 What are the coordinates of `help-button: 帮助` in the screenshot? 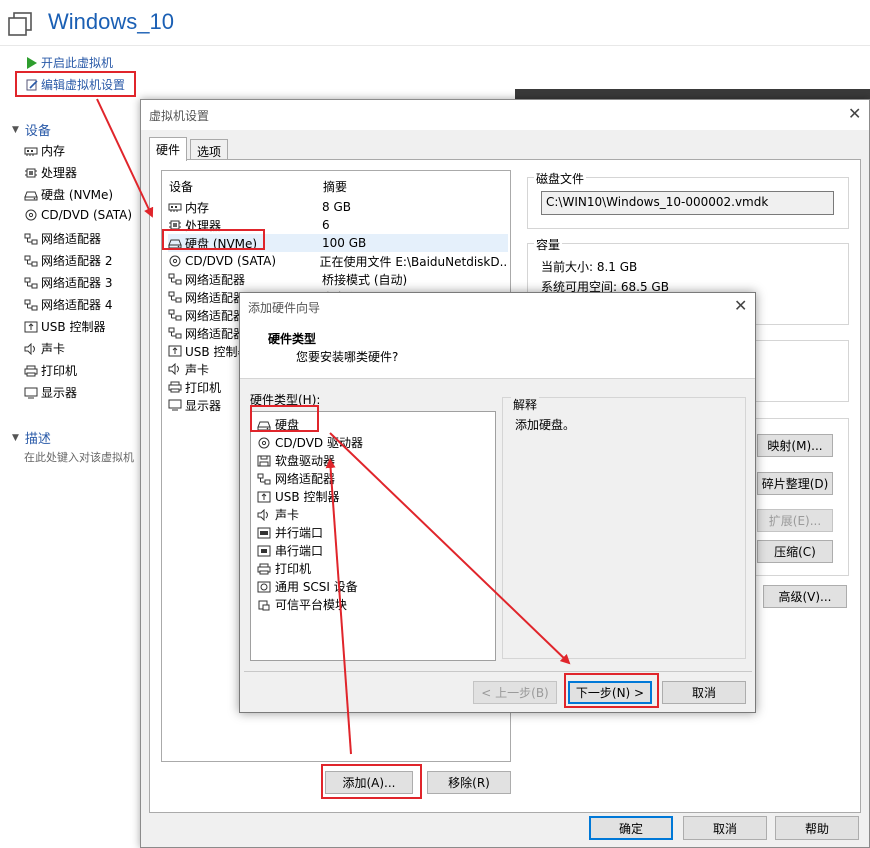 It's located at (817, 828).